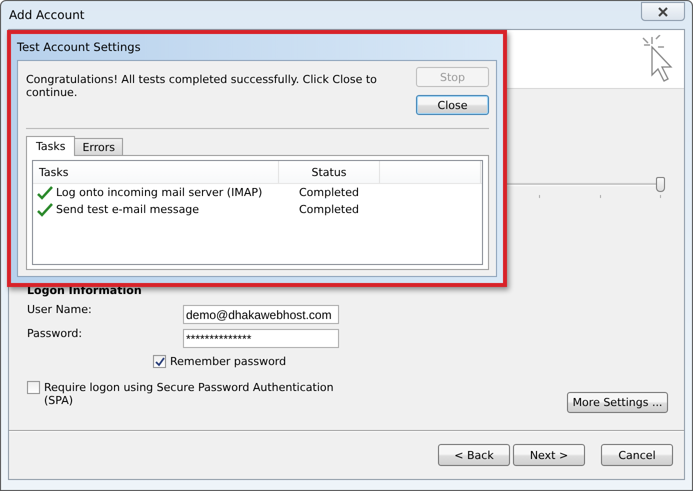 The width and height of the screenshot is (693, 491). Describe the element at coordinates (79, 47) in the screenshot. I see `dialog-title: Test Account Settings` at that location.